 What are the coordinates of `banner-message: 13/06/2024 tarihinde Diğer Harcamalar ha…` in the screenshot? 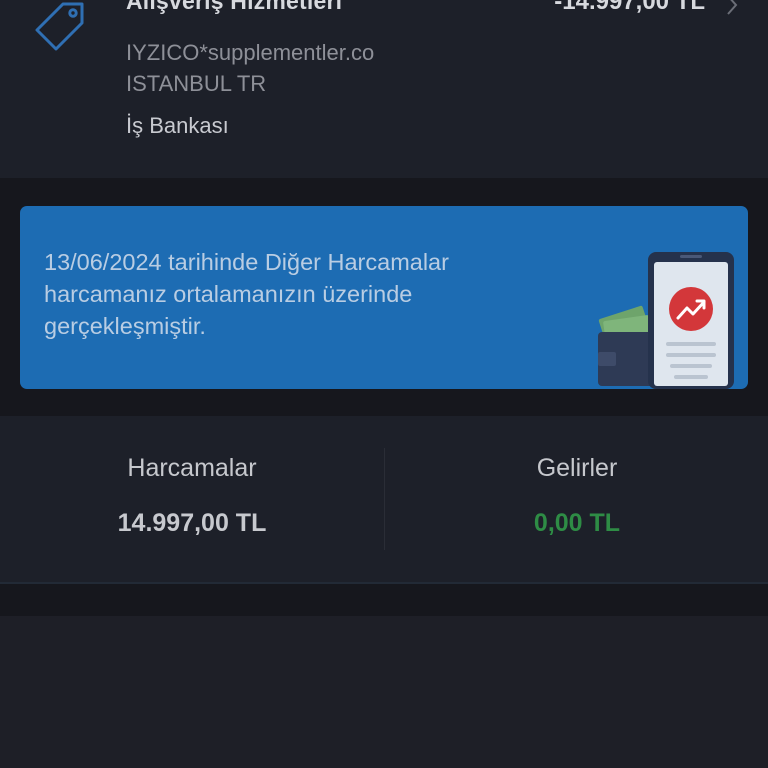 It's located at (246, 294).